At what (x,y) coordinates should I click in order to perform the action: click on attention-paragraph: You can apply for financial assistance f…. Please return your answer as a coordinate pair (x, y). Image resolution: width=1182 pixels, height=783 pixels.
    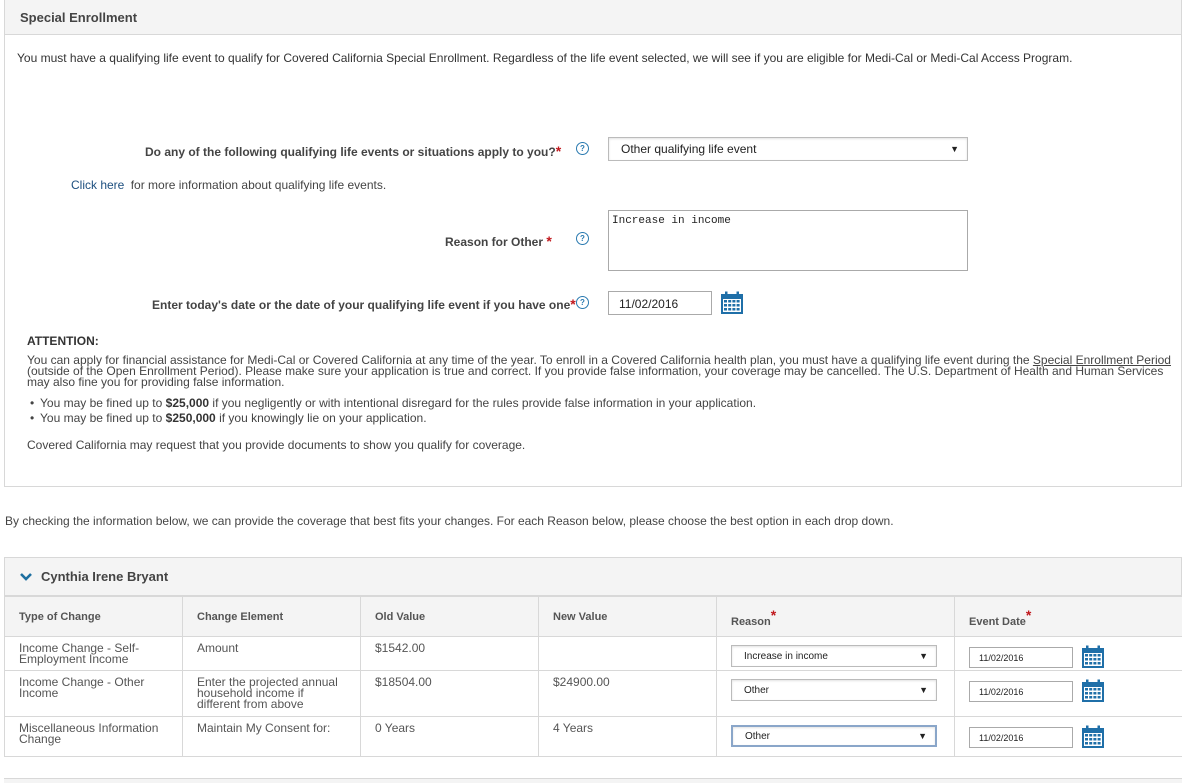
    Looking at the image, I should click on (599, 371).